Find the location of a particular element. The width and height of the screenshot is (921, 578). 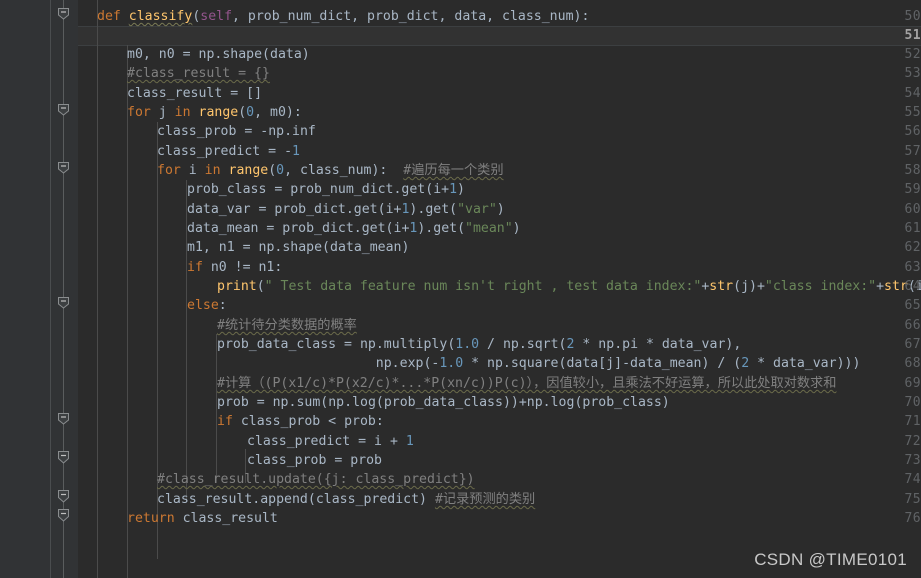

line-number-73: 73 is located at coordinates (912, 460).